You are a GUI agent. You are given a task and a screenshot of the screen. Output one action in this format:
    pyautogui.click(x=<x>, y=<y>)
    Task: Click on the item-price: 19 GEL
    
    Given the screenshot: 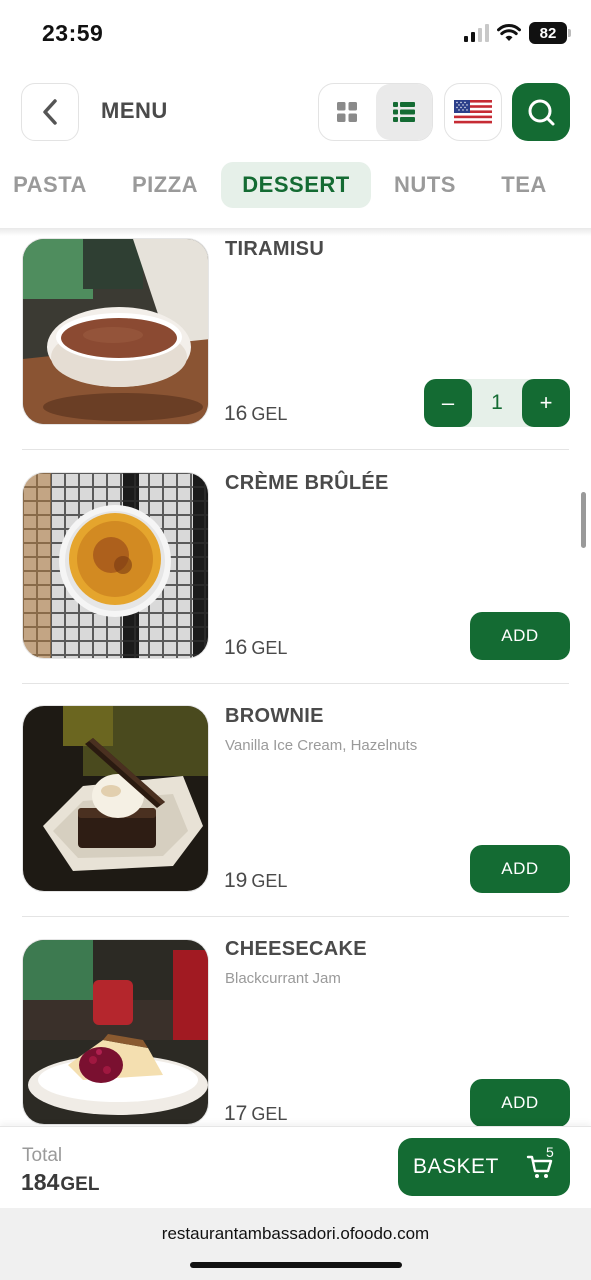 What is the action you would take?
    pyautogui.click(x=255, y=881)
    